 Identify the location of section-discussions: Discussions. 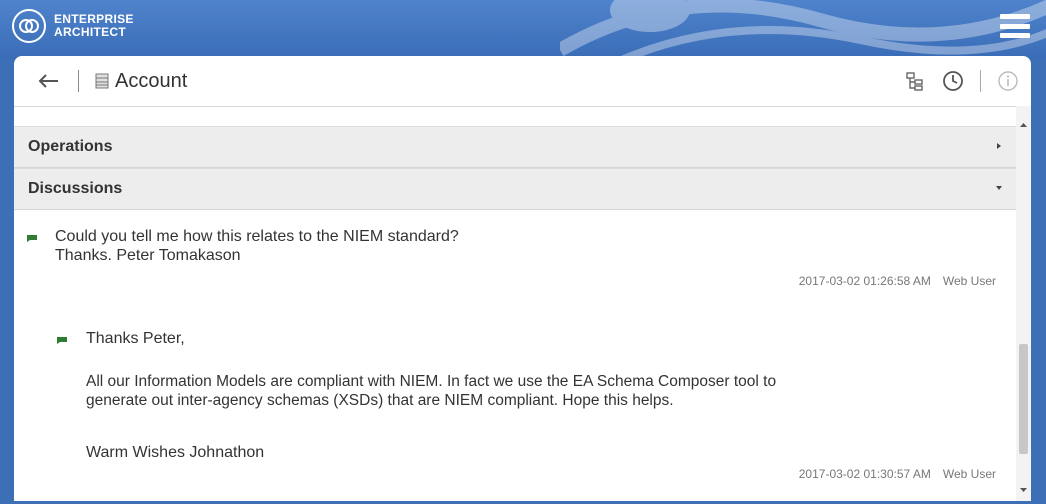
(515, 189).